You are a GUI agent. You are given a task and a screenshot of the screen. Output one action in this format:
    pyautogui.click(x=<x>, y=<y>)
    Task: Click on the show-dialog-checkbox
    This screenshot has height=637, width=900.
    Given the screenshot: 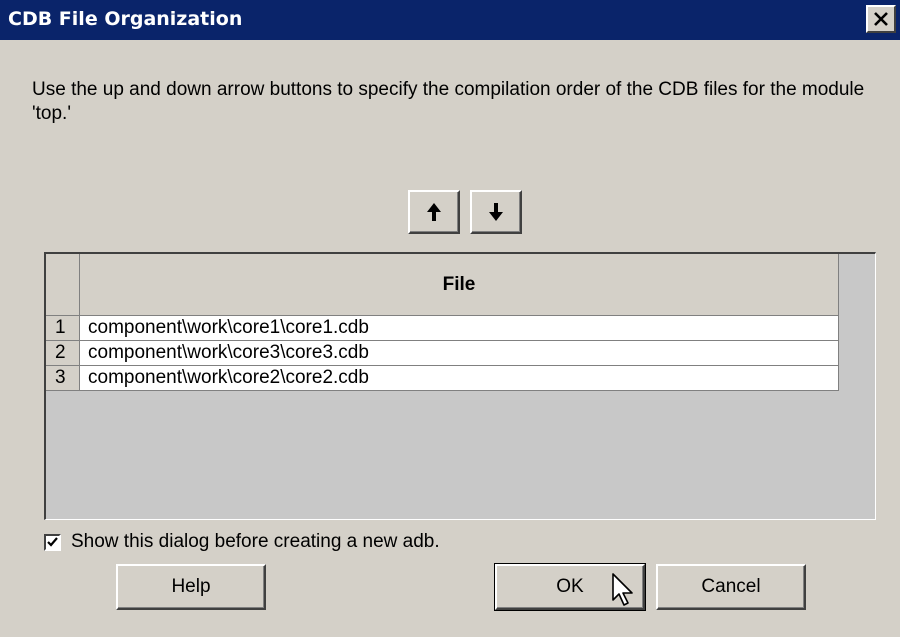 What is the action you would take?
    pyautogui.click(x=52, y=542)
    